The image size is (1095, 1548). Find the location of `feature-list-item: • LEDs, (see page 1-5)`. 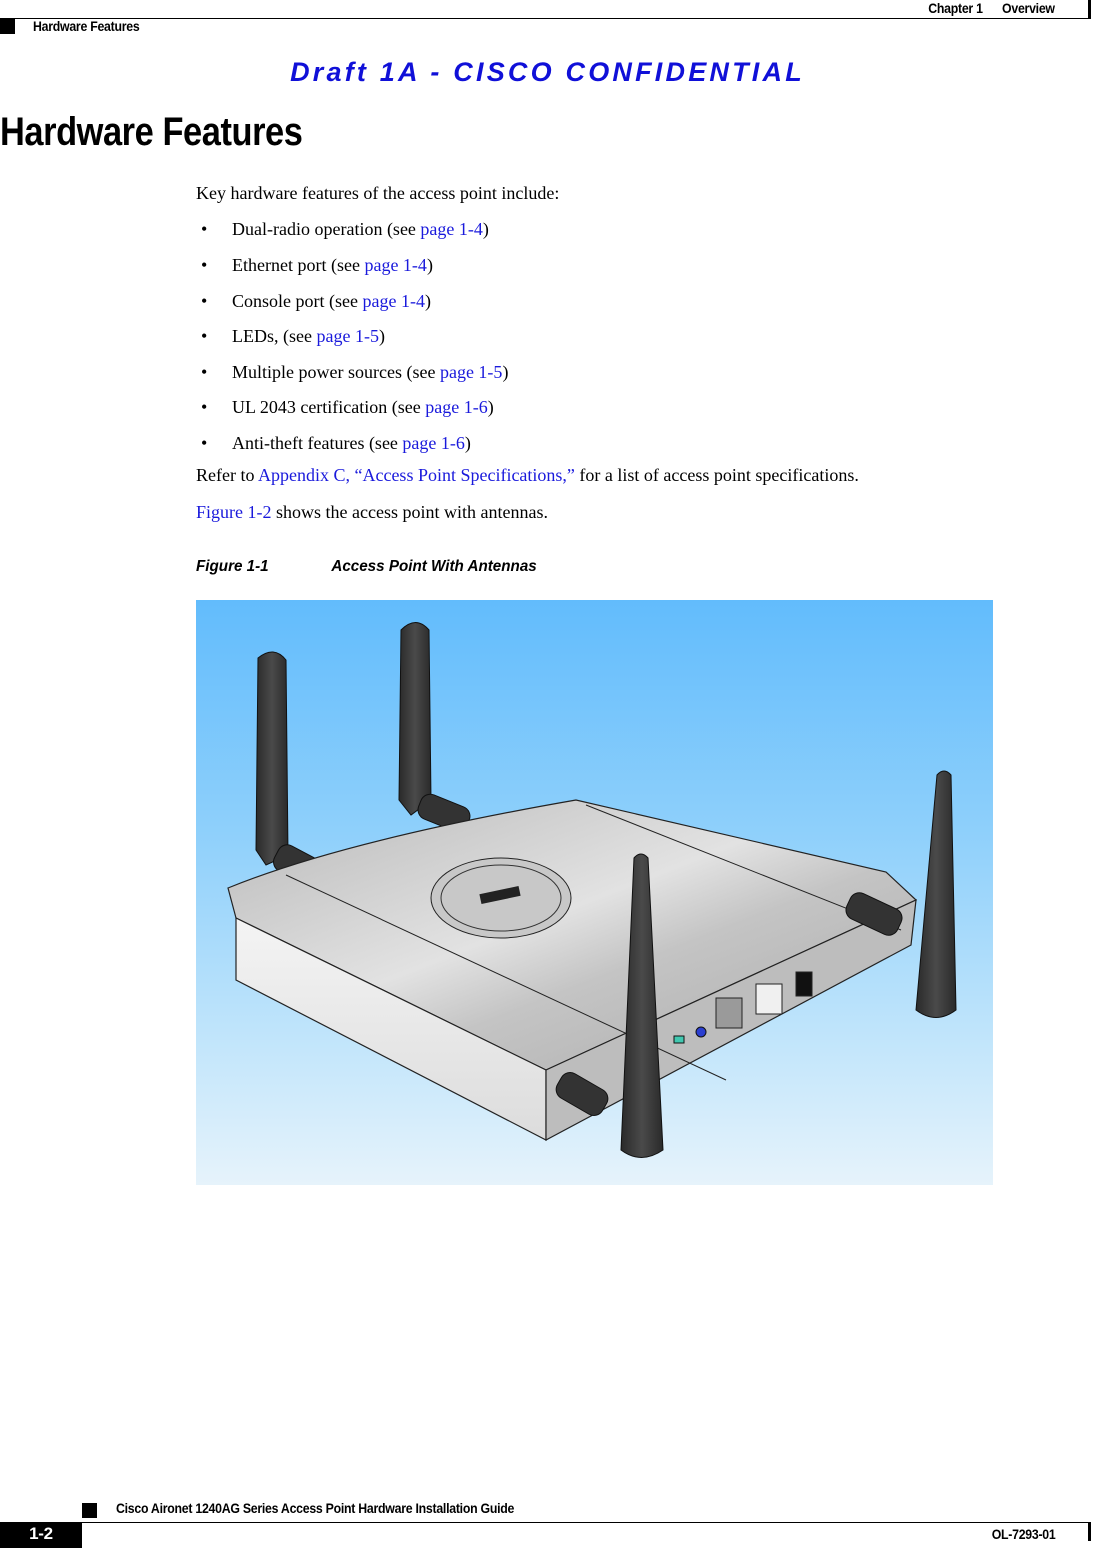

feature-list-item: • LEDs, (see page 1-5) is located at coordinates (293, 336).